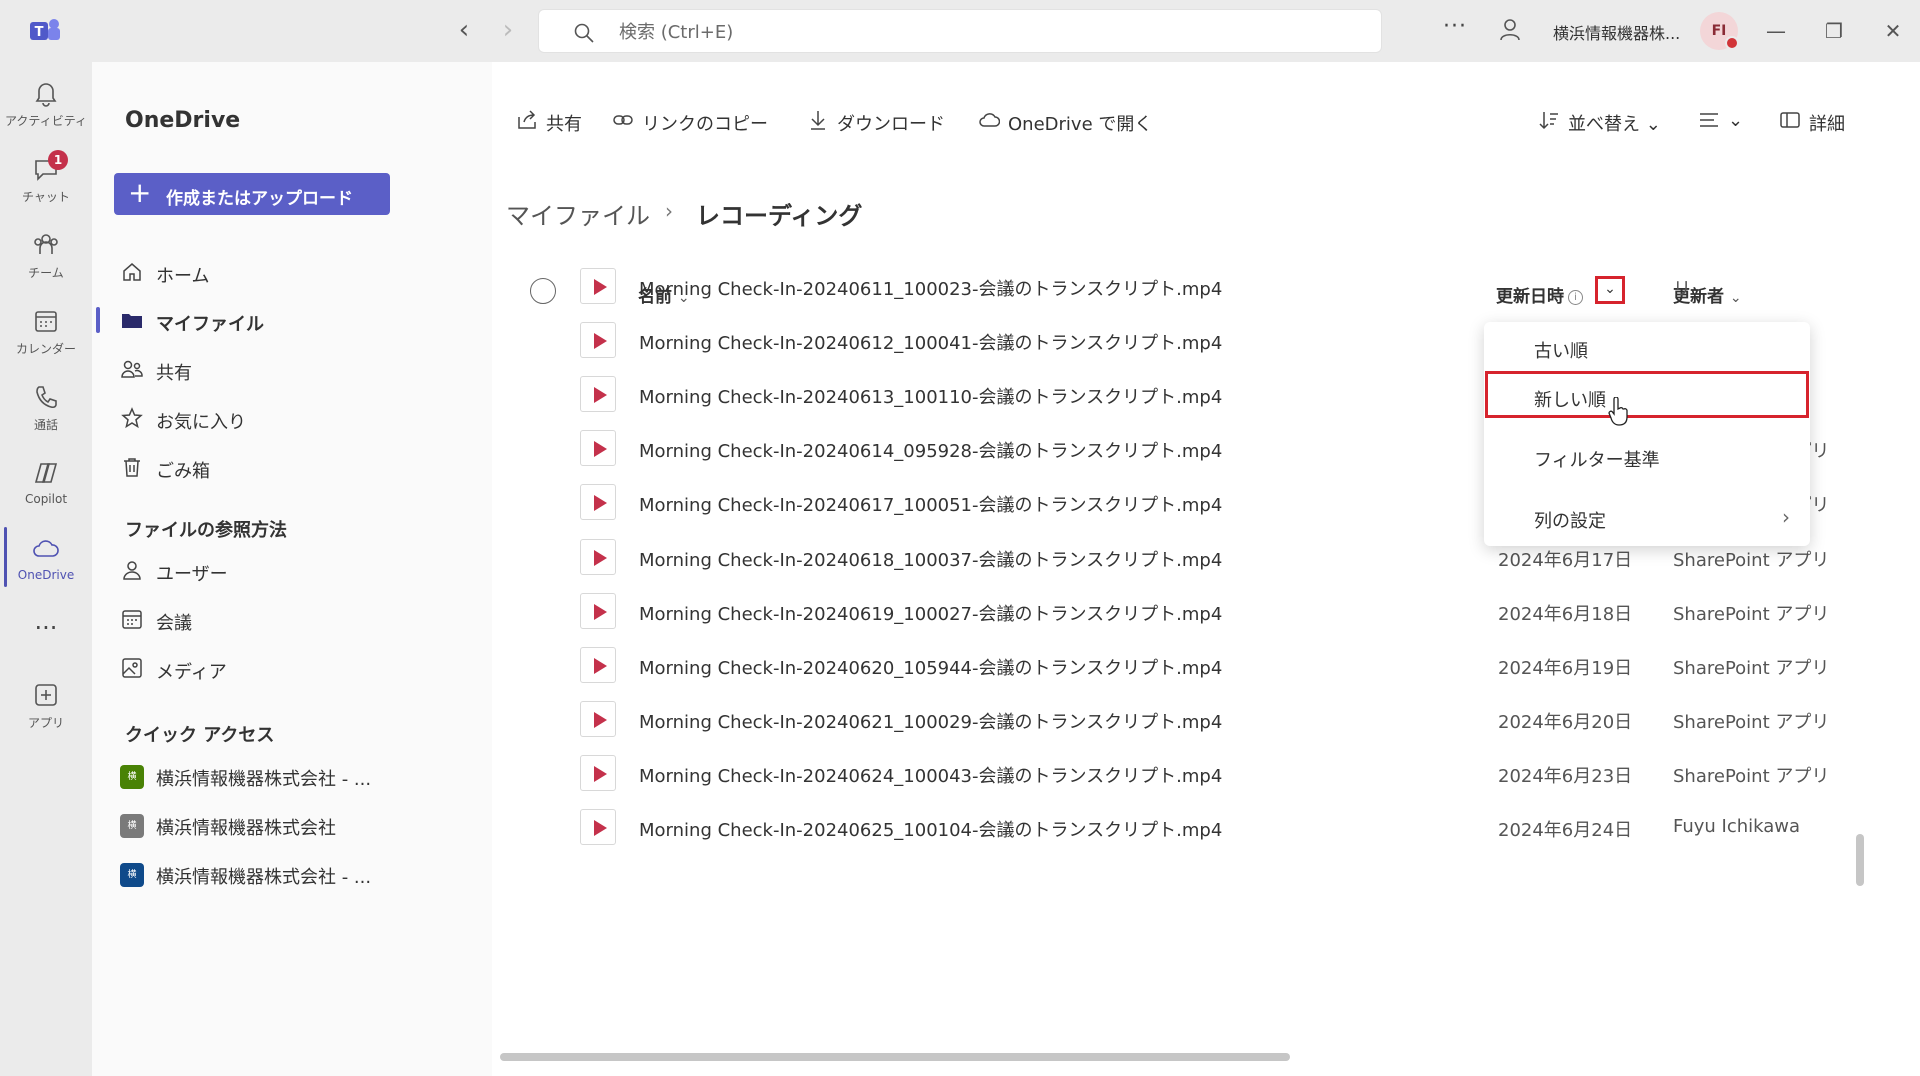 Image resolution: width=1920 pixels, height=1076 pixels. What do you see at coordinates (46, 707) in the screenshot?
I see `rail-item-apps: アプリ` at bounding box center [46, 707].